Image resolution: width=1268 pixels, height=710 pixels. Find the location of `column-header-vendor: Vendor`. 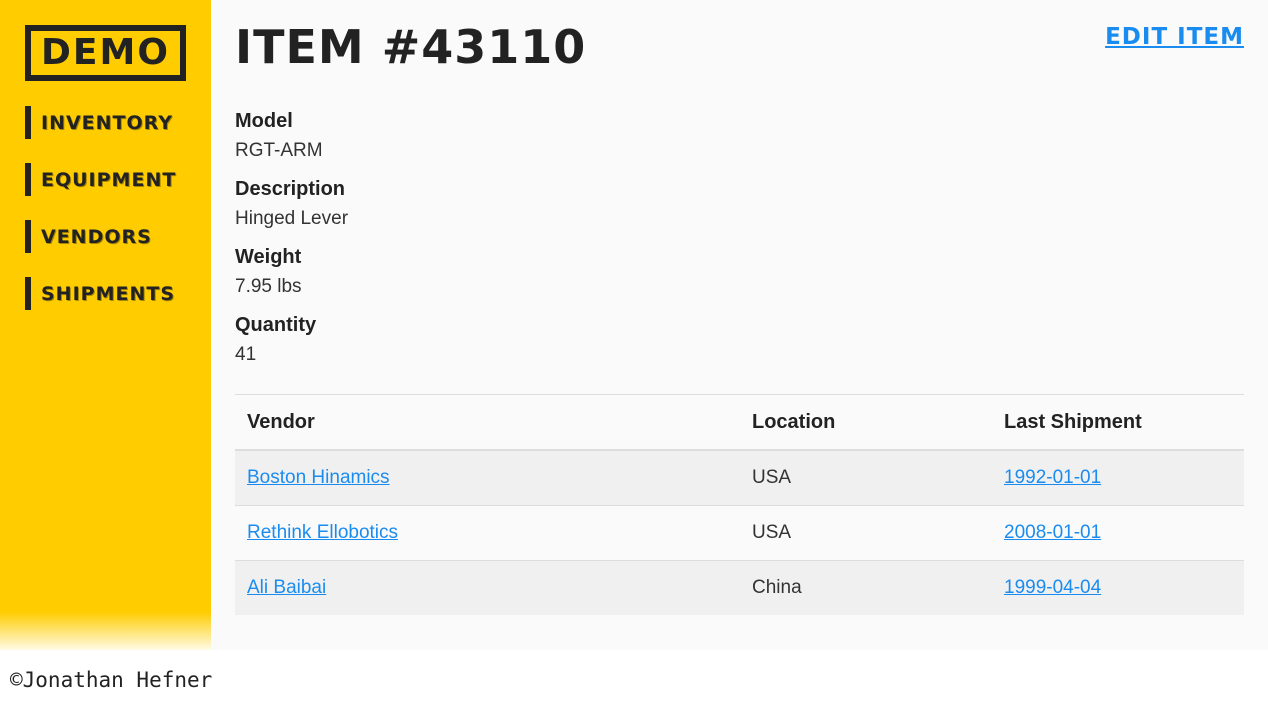

column-header-vendor: Vendor is located at coordinates (487, 423).